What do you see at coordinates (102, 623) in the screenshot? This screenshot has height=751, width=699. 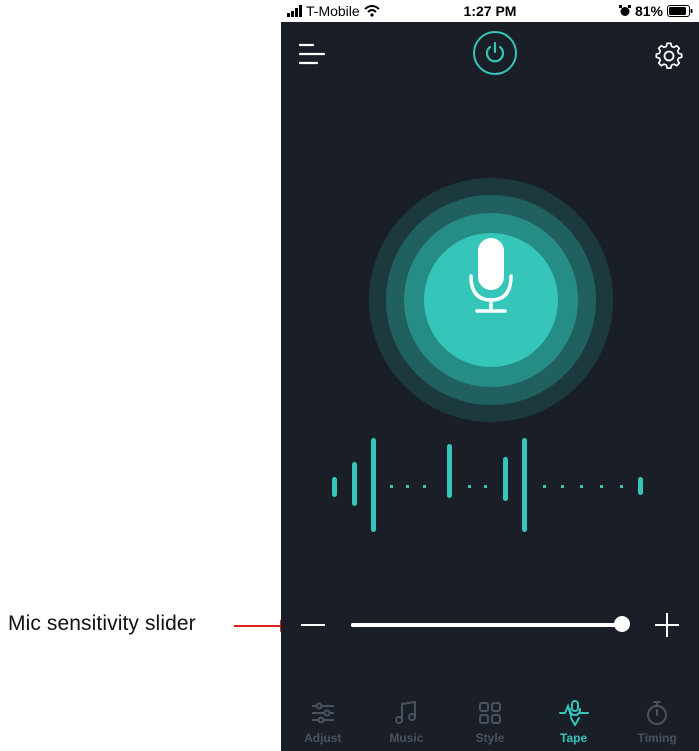 I see `callout-label: Mic sensitivity slider` at bounding box center [102, 623].